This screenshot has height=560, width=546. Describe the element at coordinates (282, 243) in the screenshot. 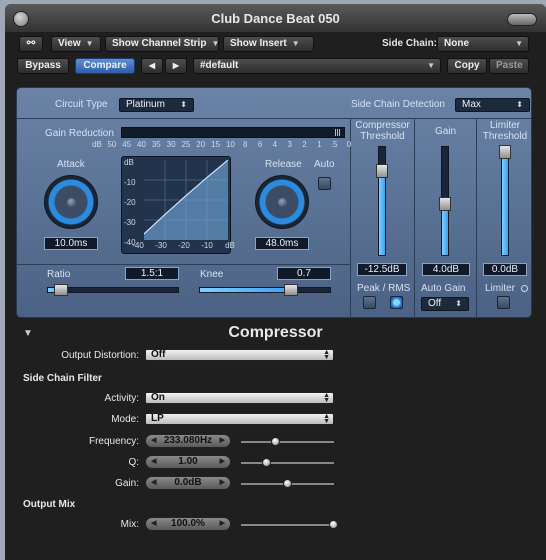

I see `release-value: 48.0ms` at that location.